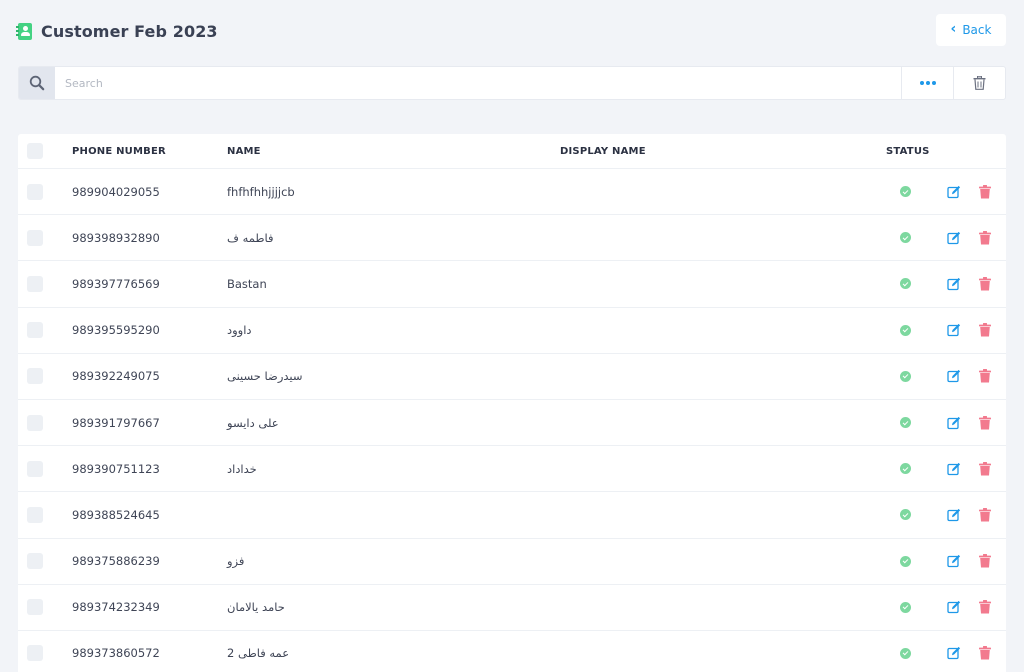  I want to click on search-button, so click(37, 83).